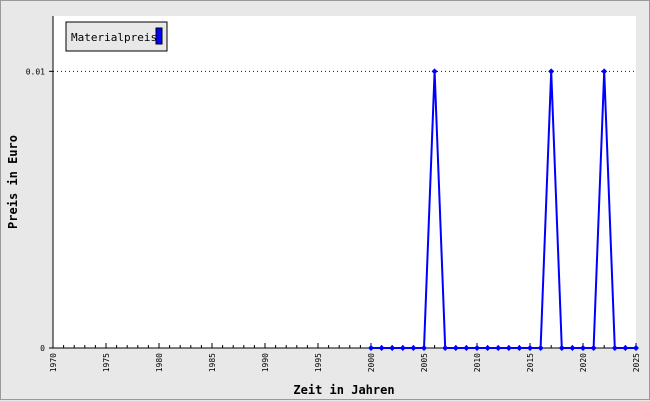 Image resolution: width=650 pixels, height=401 pixels. Describe the element at coordinates (42, 348) in the screenshot. I see `y-tick-label: 0` at that location.